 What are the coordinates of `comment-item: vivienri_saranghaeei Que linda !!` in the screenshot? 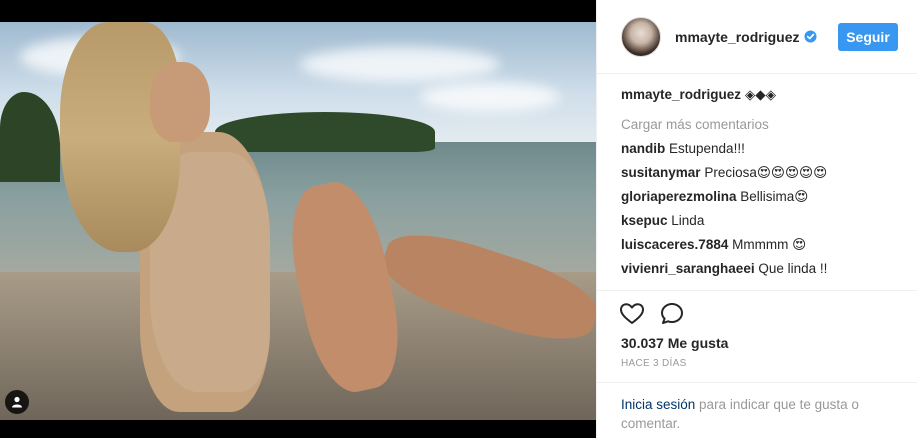 It's located at (761, 269).